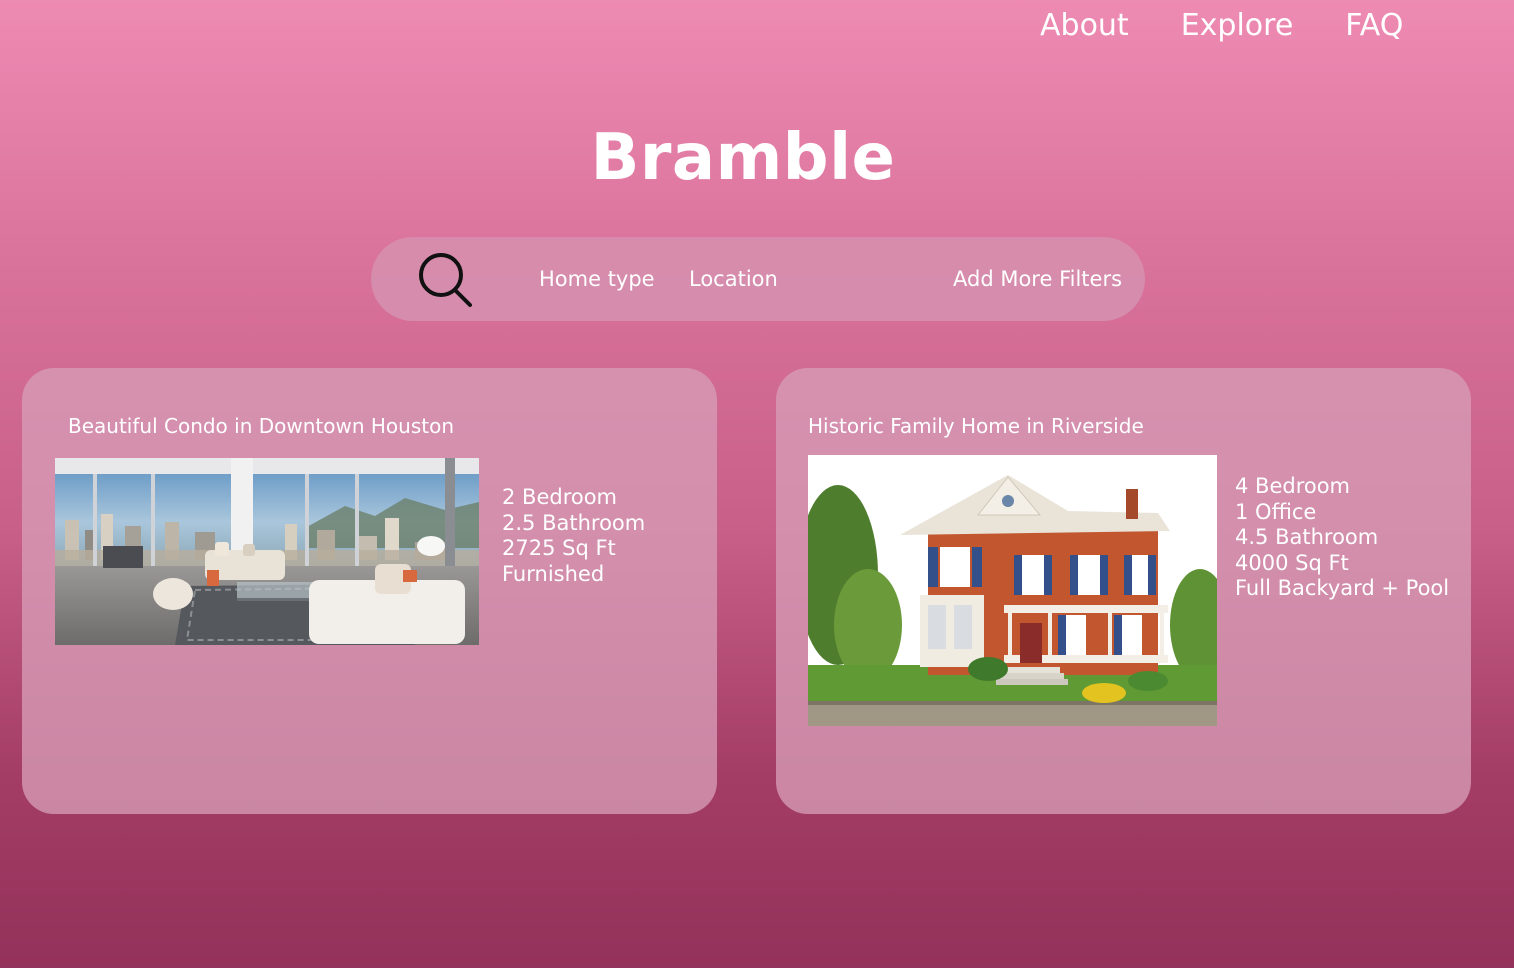 The image size is (1514, 968). I want to click on location-filter: Location, so click(733, 279).